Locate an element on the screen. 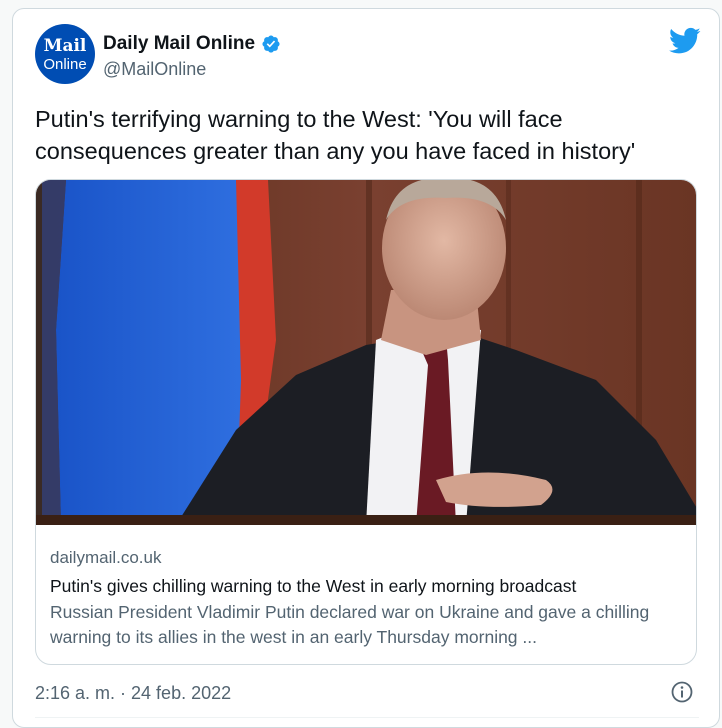 Image resolution: width=722 pixels, height=728 pixels. divider is located at coordinates (367, 717).